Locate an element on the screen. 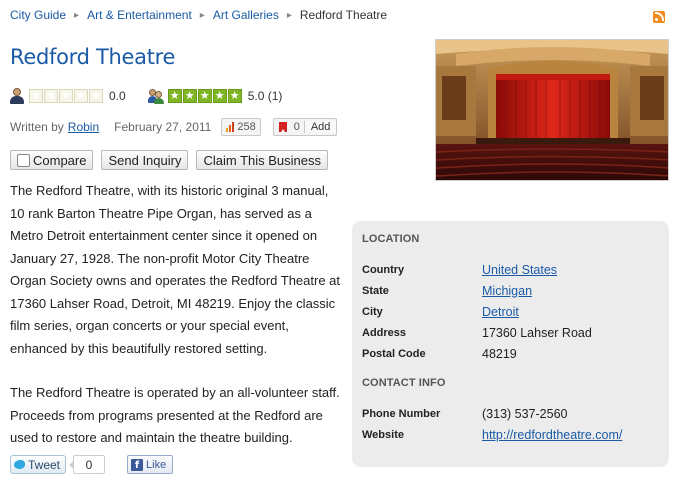 The height and width of the screenshot is (486, 676). contact-heading: CONTACT INFO is located at coordinates (404, 383).